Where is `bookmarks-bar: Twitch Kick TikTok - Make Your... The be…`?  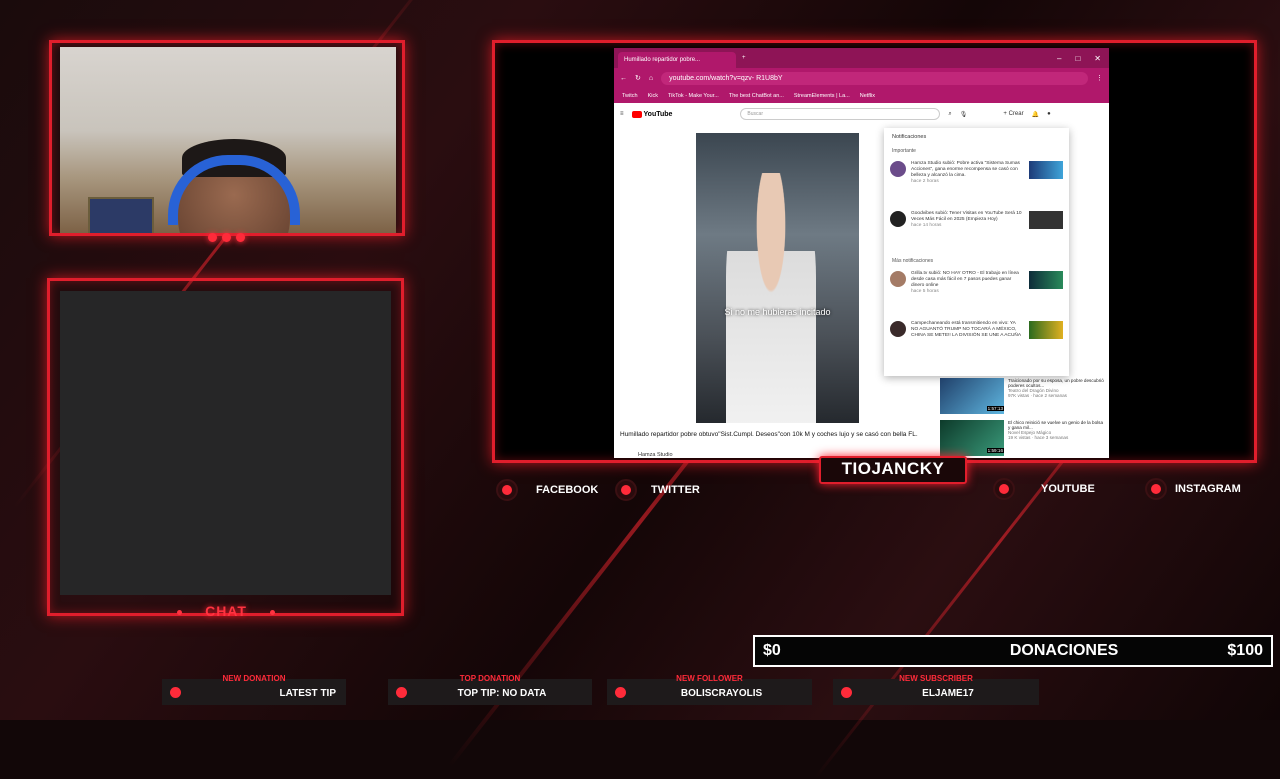 bookmarks-bar: Twitch Kick TikTok - Make Your... The be… is located at coordinates (861, 95).